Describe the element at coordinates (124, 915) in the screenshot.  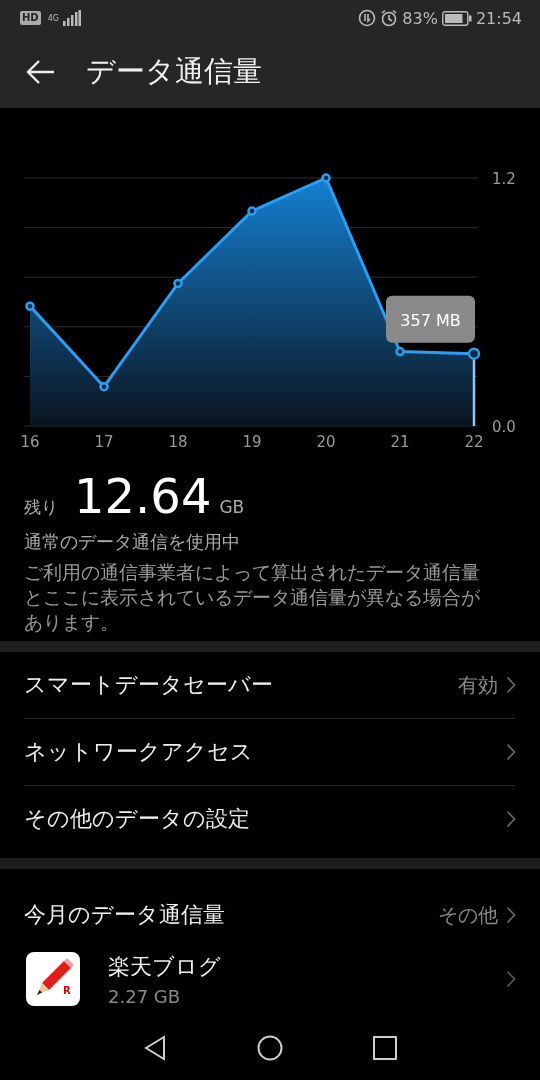
I see `section-title: 今月のデータ通信量` at that location.